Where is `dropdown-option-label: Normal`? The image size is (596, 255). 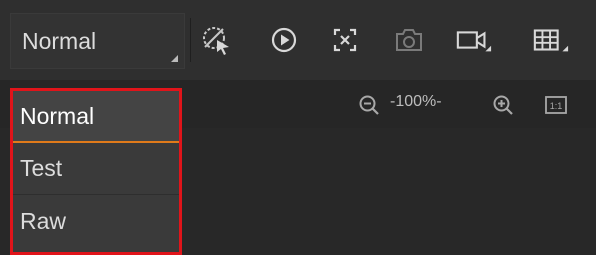 dropdown-option-label: Normal is located at coordinates (57, 115).